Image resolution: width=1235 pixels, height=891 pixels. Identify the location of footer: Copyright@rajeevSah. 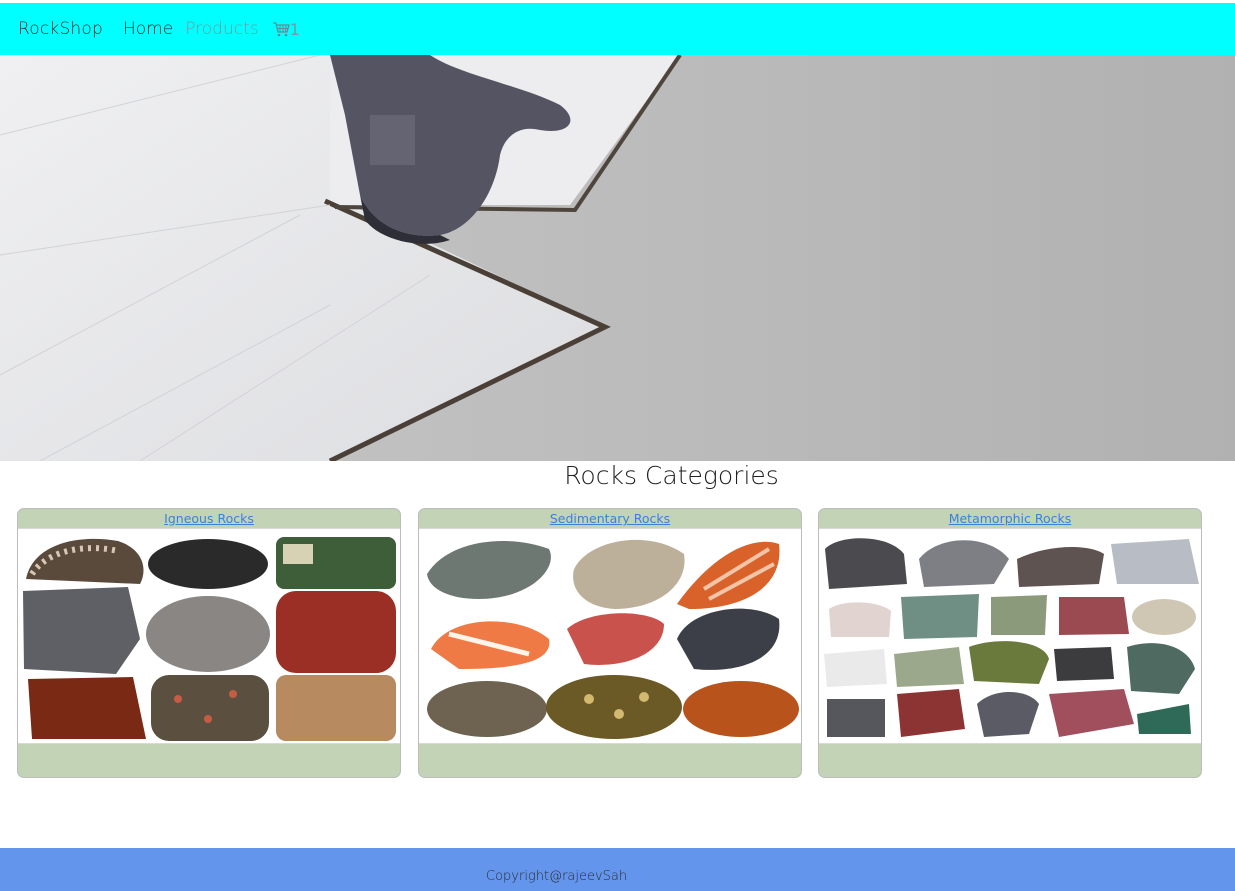
(617, 869).